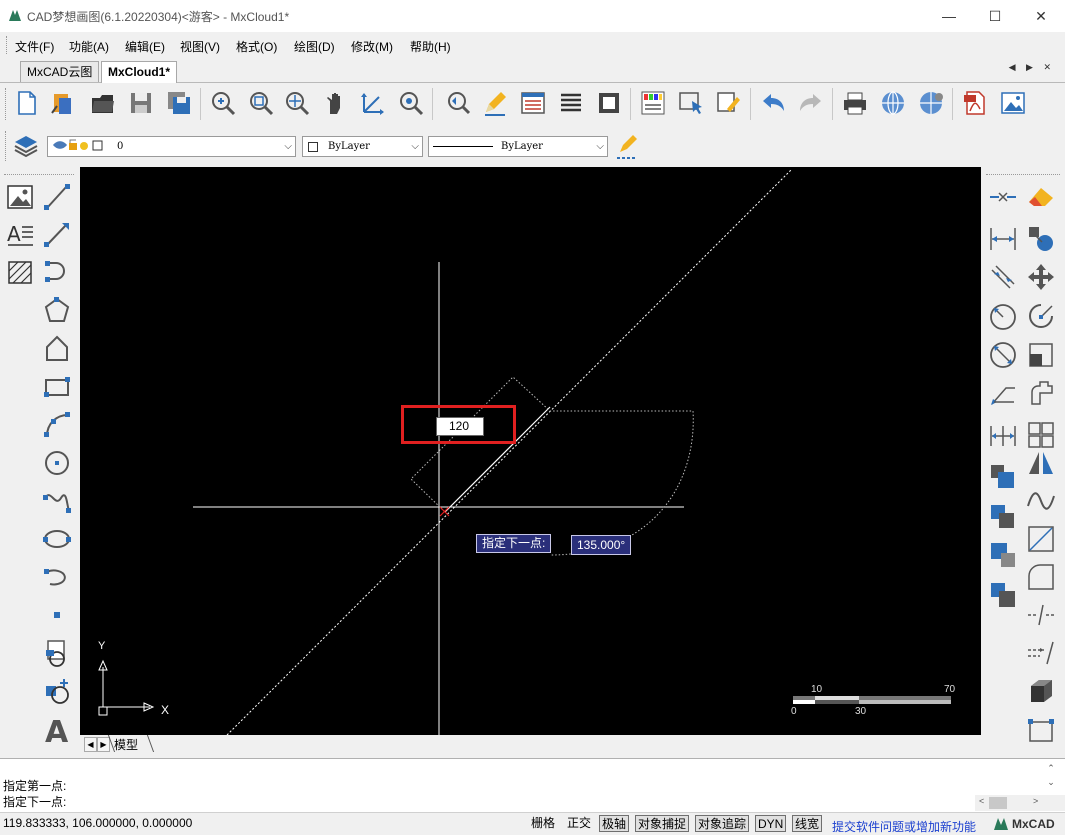  I want to click on toggle-ortho: 正交, so click(579, 823).